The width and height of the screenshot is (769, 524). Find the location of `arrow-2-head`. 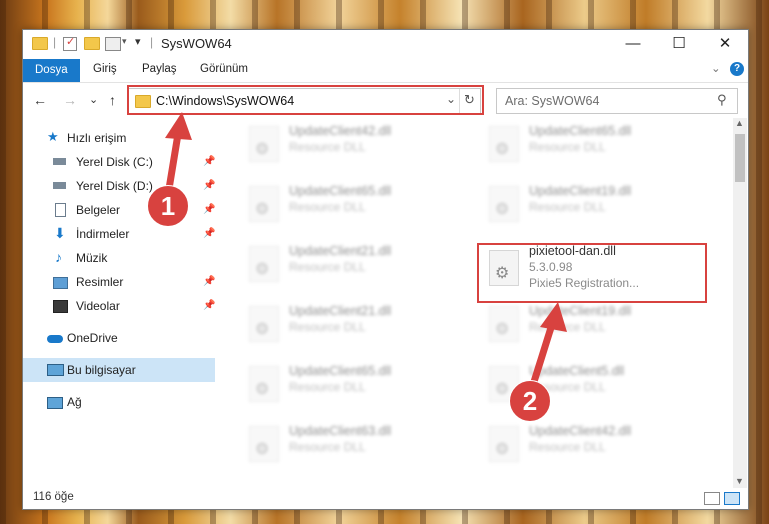

arrow-2-head is located at coordinates (553, 317).